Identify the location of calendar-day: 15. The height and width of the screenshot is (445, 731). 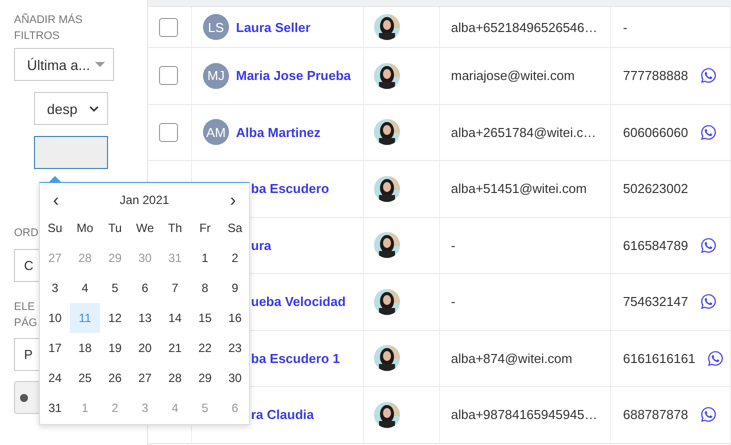
(205, 318).